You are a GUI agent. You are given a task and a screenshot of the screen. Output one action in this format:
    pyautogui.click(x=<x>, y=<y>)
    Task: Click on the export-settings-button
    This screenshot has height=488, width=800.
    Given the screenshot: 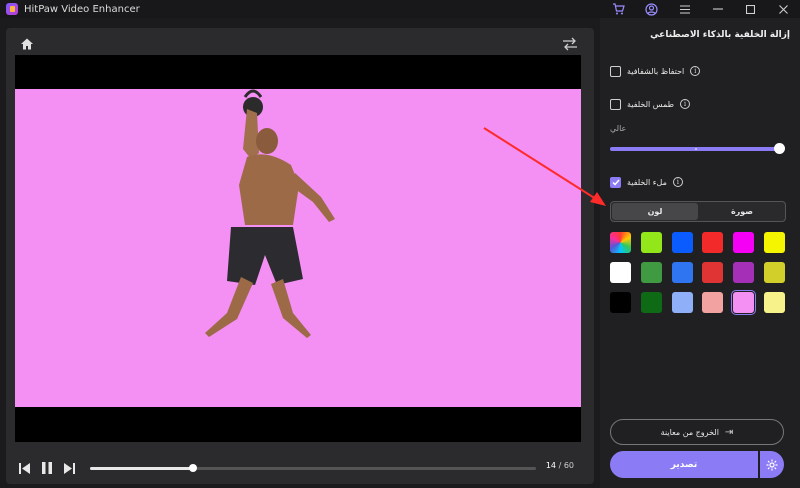 What is the action you would take?
    pyautogui.click(x=772, y=464)
    